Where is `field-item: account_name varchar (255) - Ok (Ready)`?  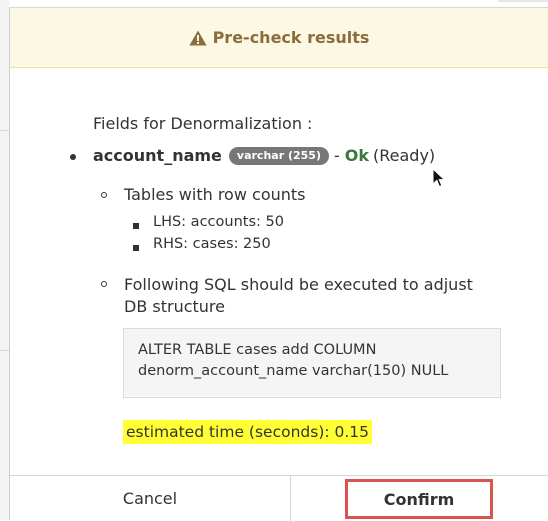 field-item: account_name varchar (255) - Ok (Ready) is located at coordinates (264, 155).